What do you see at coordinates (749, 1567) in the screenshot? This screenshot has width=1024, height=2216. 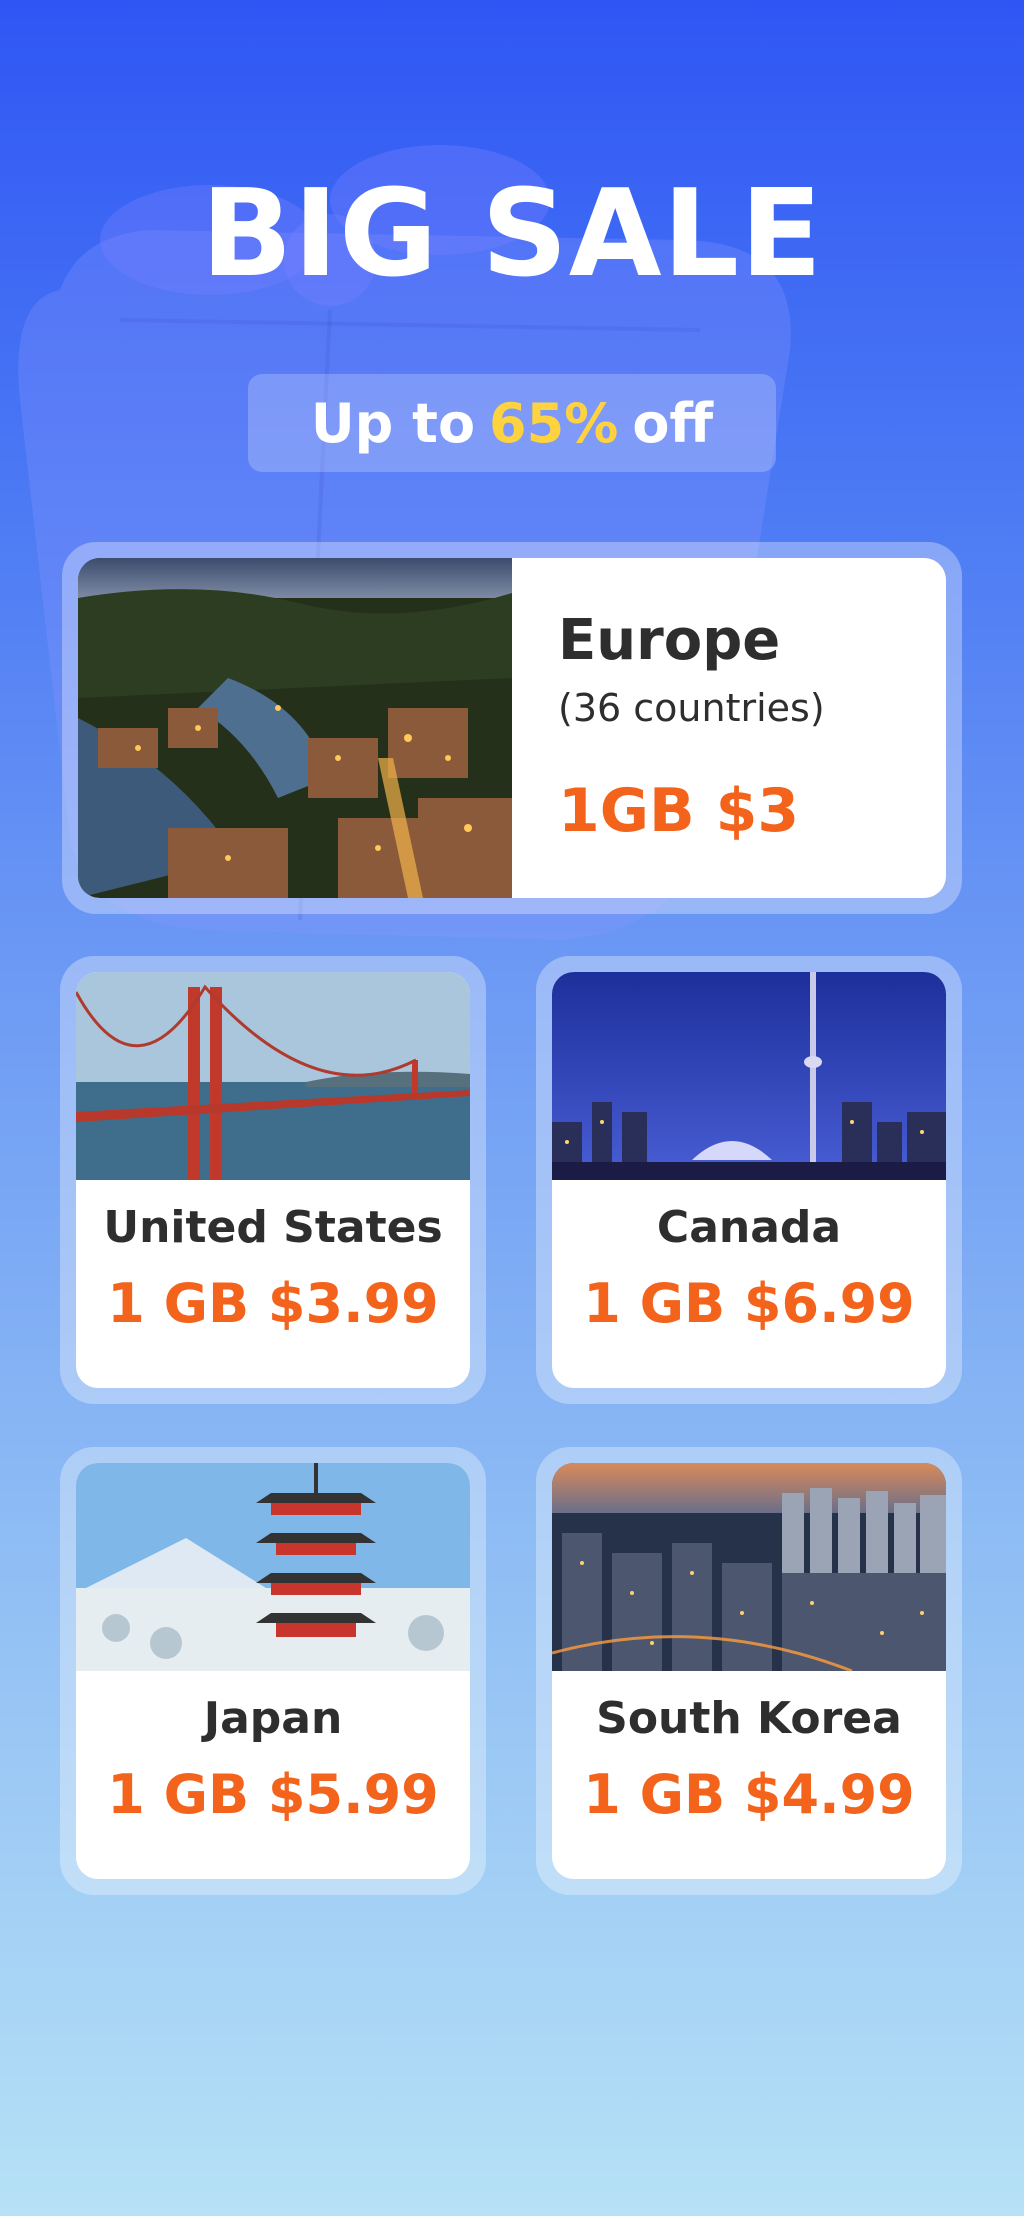 I see `seoul-cityscape-image` at bounding box center [749, 1567].